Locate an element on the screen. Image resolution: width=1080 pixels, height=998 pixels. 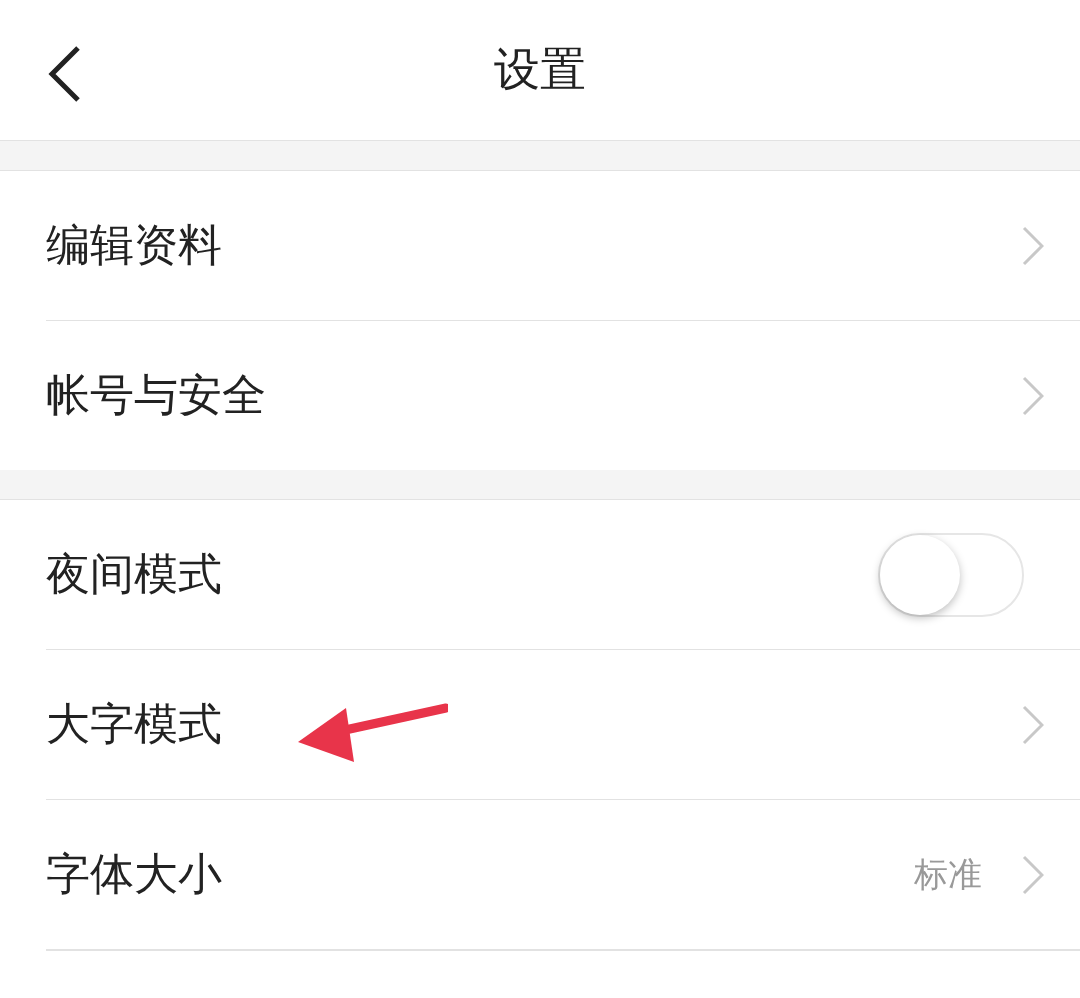
toggle-switch is located at coordinates (951, 574).